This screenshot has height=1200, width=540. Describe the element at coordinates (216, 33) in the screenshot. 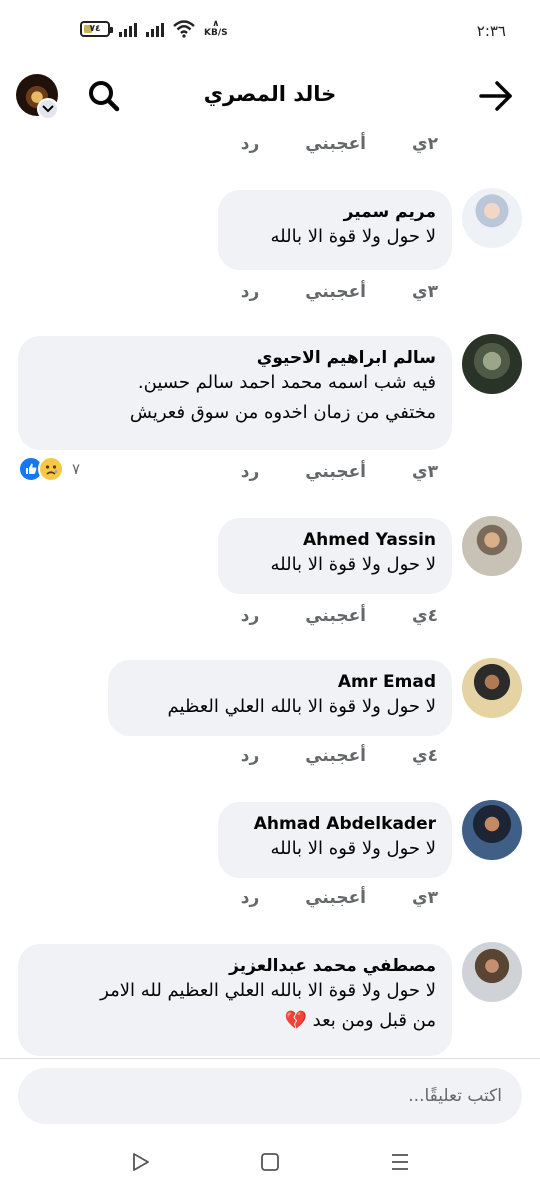

I see `network-speed-unit: KB/S` at that location.